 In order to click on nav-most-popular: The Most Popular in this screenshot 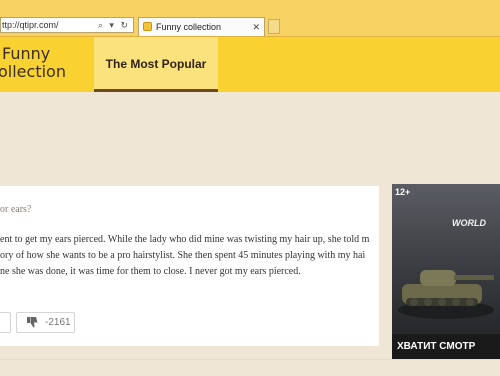, I will do `click(156, 64)`.